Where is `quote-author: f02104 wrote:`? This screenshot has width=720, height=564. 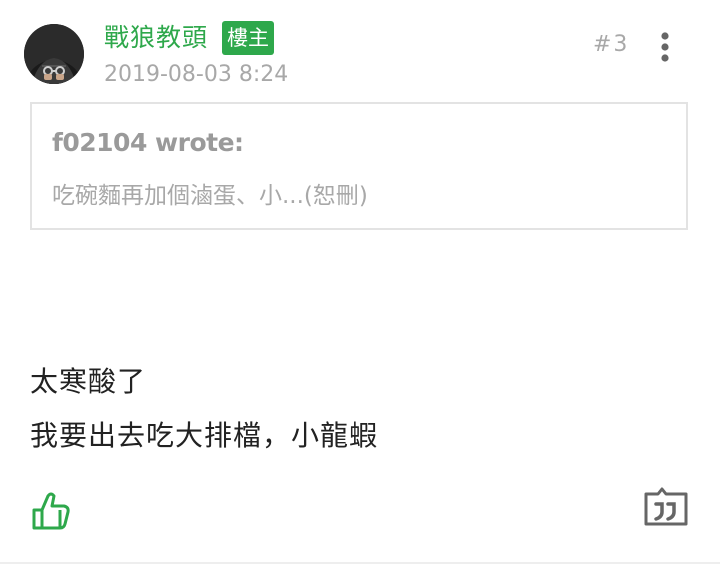
quote-author: f02104 wrote: is located at coordinates (148, 142).